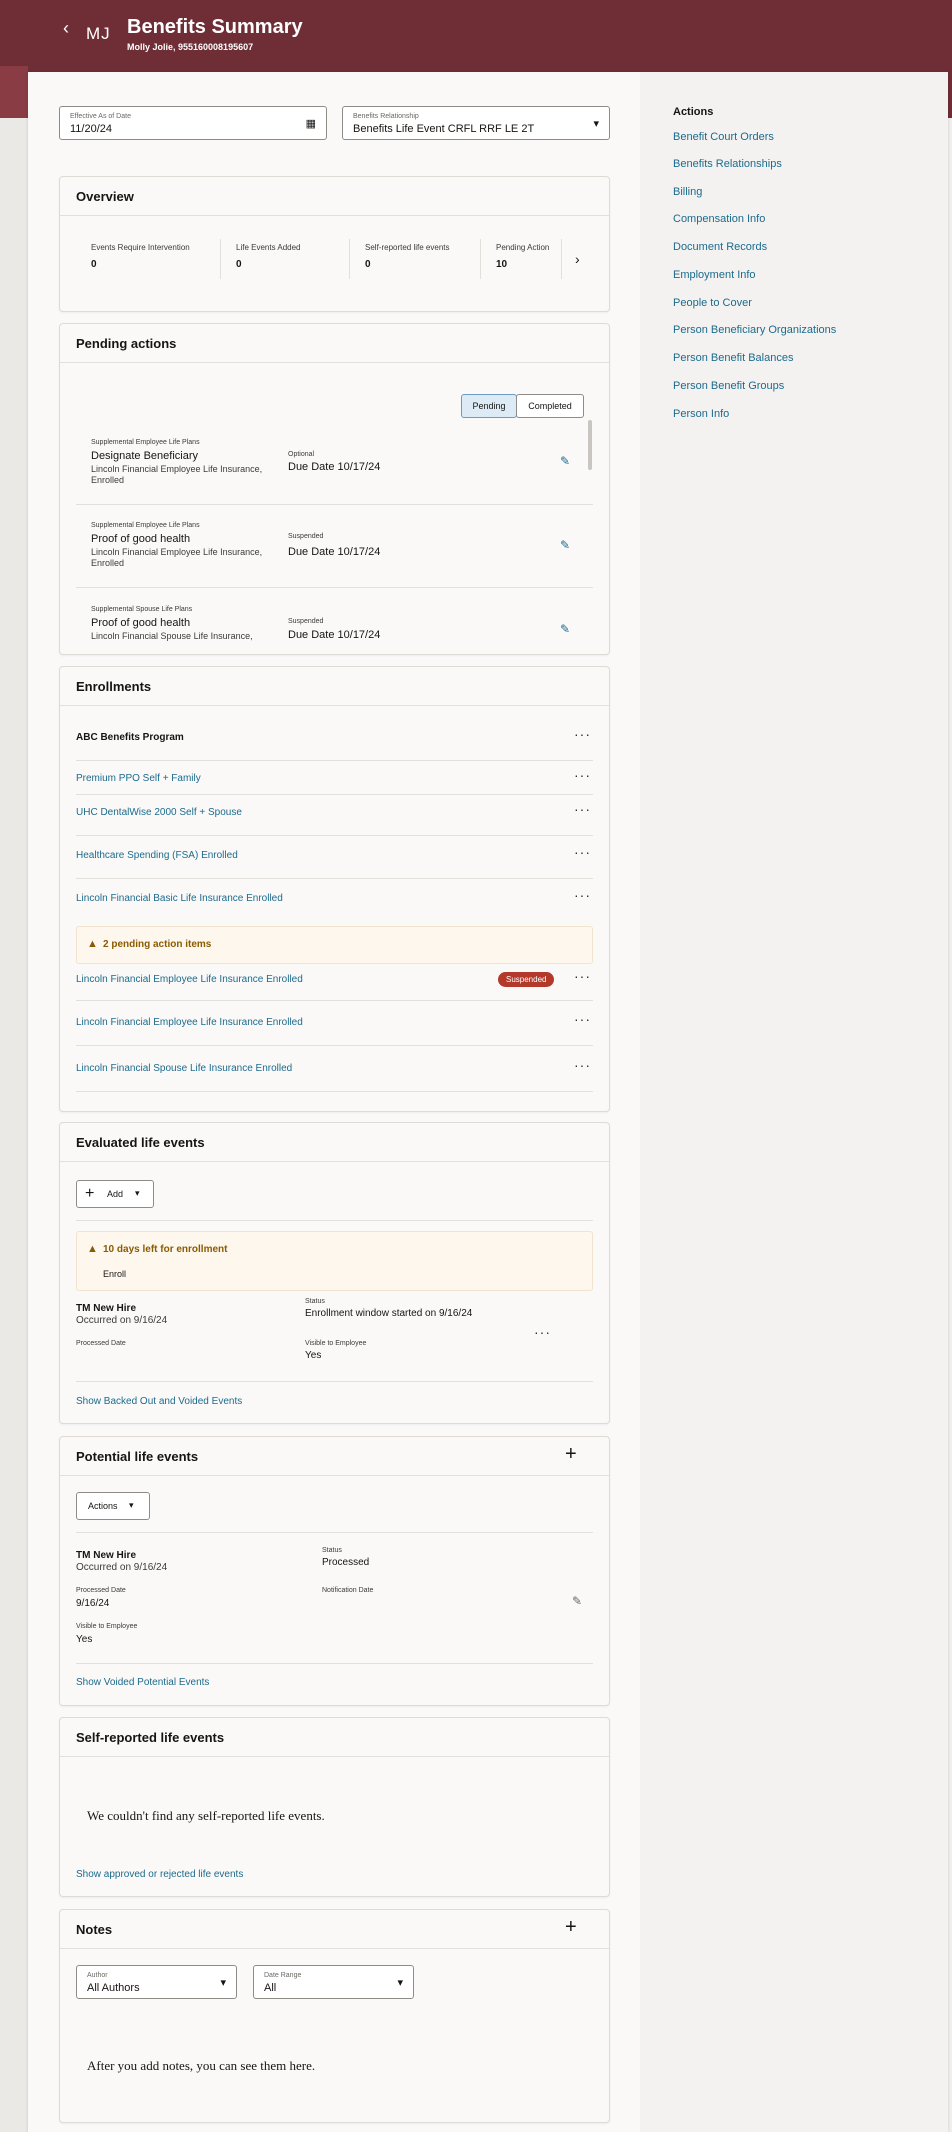 Image resolution: width=952 pixels, height=2132 pixels. Describe the element at coordinates (165, 1249) in the screenshot. I see `warning-text: 10 days left for enrollment` at that location.